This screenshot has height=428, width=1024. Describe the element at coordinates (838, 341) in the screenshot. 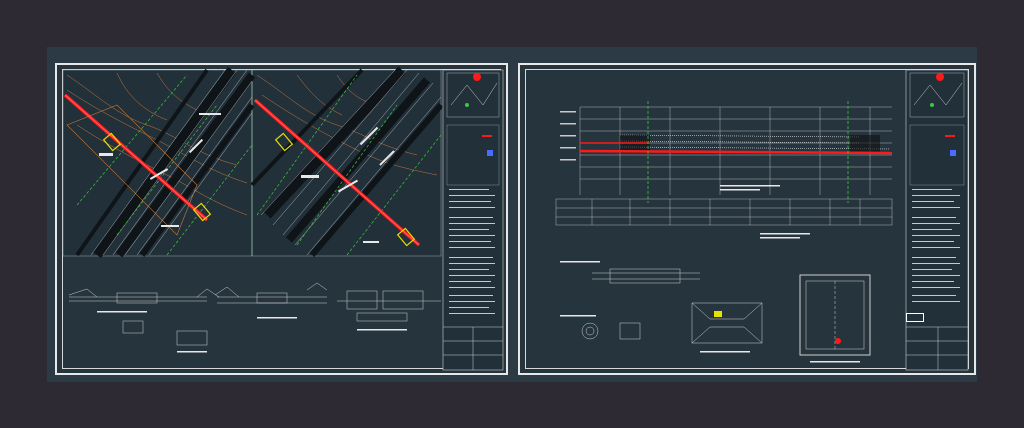

I see `marker-icon` at that location.